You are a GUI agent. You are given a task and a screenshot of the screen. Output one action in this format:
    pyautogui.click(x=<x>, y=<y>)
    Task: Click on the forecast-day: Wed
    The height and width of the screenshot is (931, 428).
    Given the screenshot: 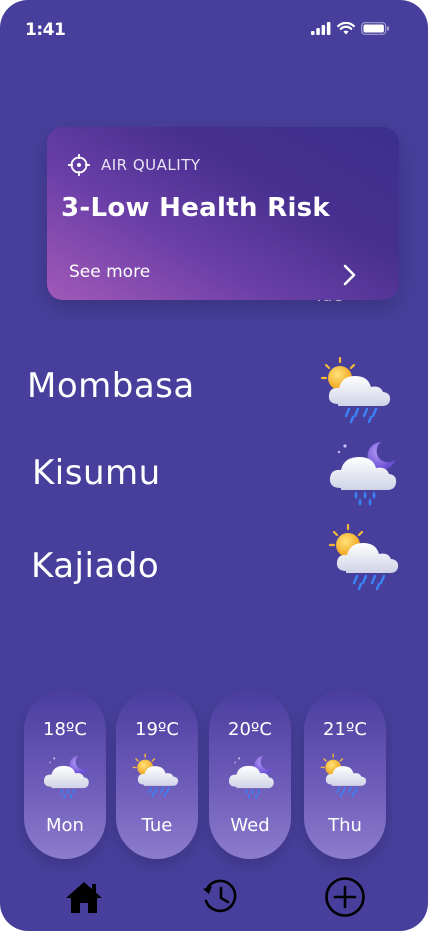 What is the action you would take?
    pyautogui.click(x=250, y=825)
    